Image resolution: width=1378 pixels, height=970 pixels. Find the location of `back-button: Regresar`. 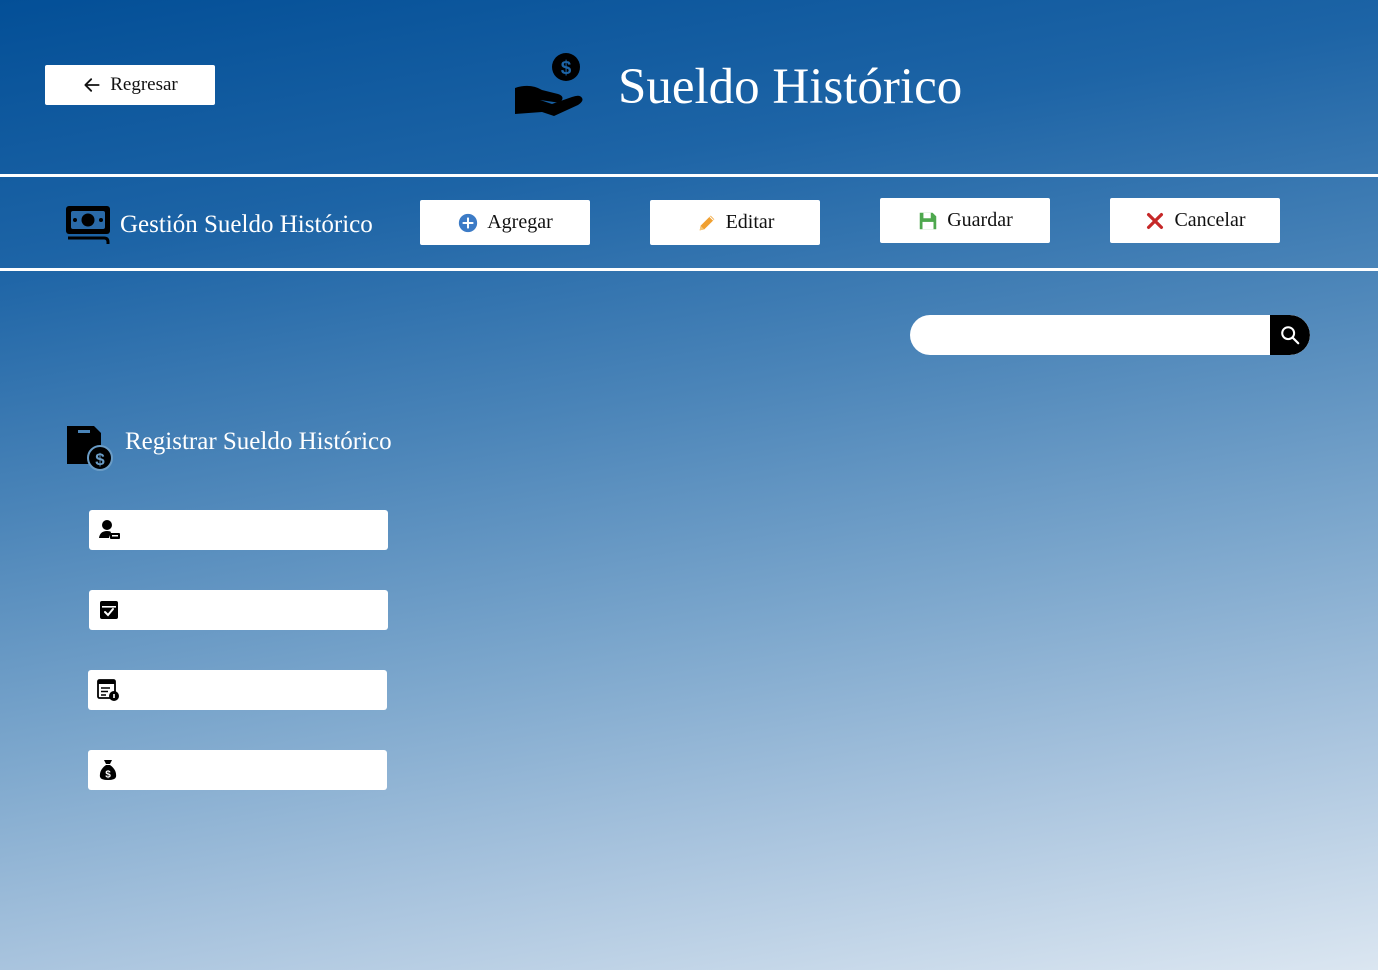

back-button: Regresar is located at coordinates (130, 85).